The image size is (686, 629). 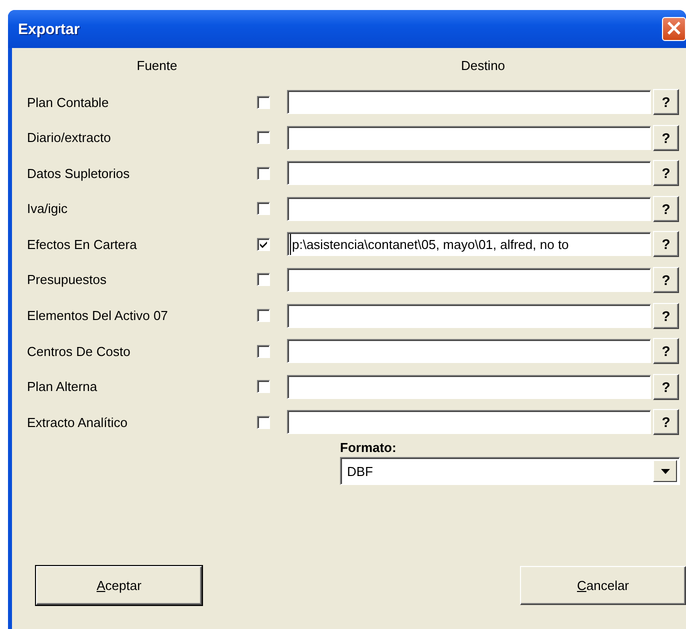 What do you see at coordinates (67, 280) in the screenshot?
I see `source-label: Presupuestos` at bounding box center [67, 280].